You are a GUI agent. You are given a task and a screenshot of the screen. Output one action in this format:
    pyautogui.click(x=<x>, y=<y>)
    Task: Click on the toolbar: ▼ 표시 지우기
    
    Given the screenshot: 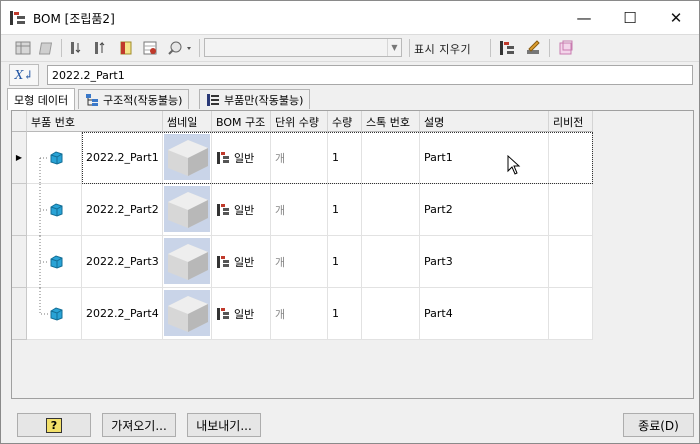 What is the action you would take?
    pyautogui.click(x=350, y=47)
    